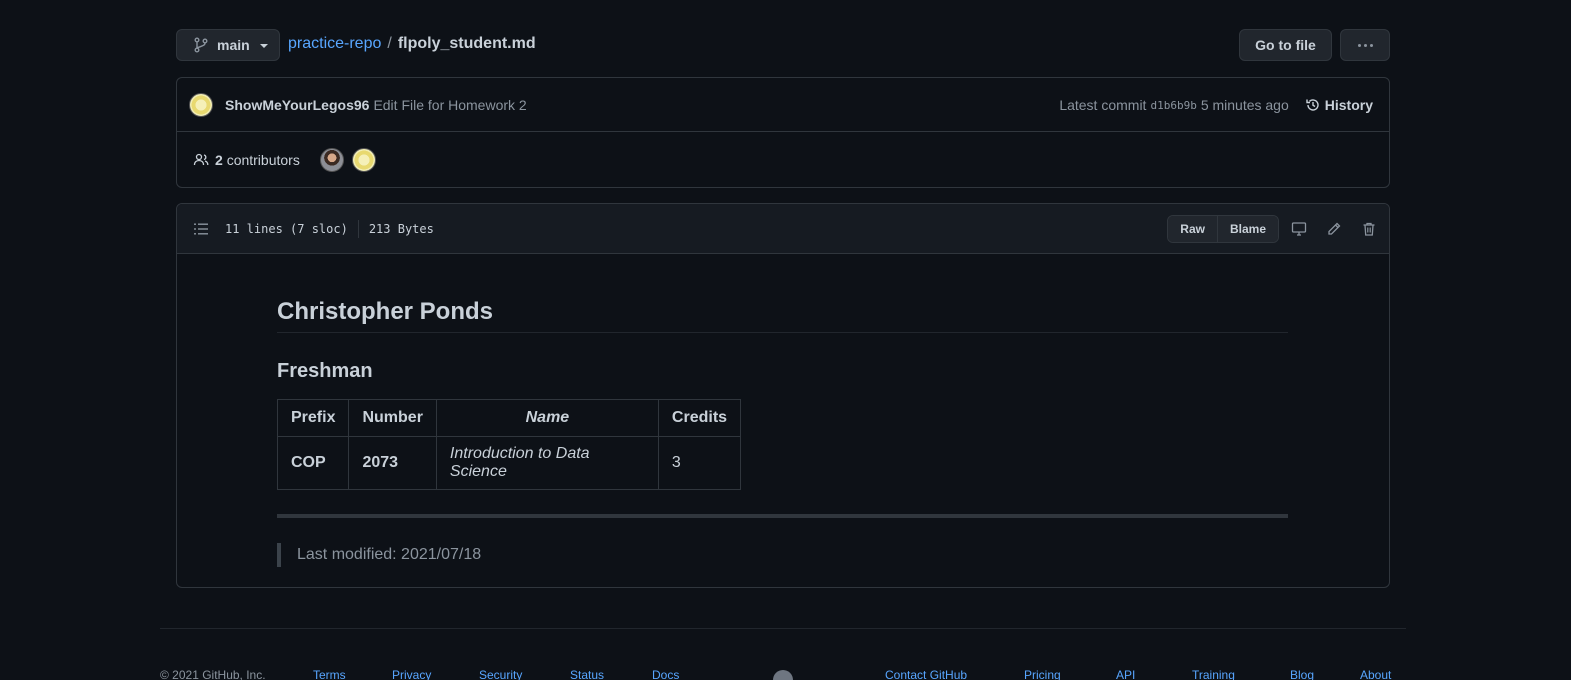 The width and height of the screenshot is (1571, 680). Describe the element at coordinates (1369, 229) in the screenshot. I see `trash-icon` at that location.